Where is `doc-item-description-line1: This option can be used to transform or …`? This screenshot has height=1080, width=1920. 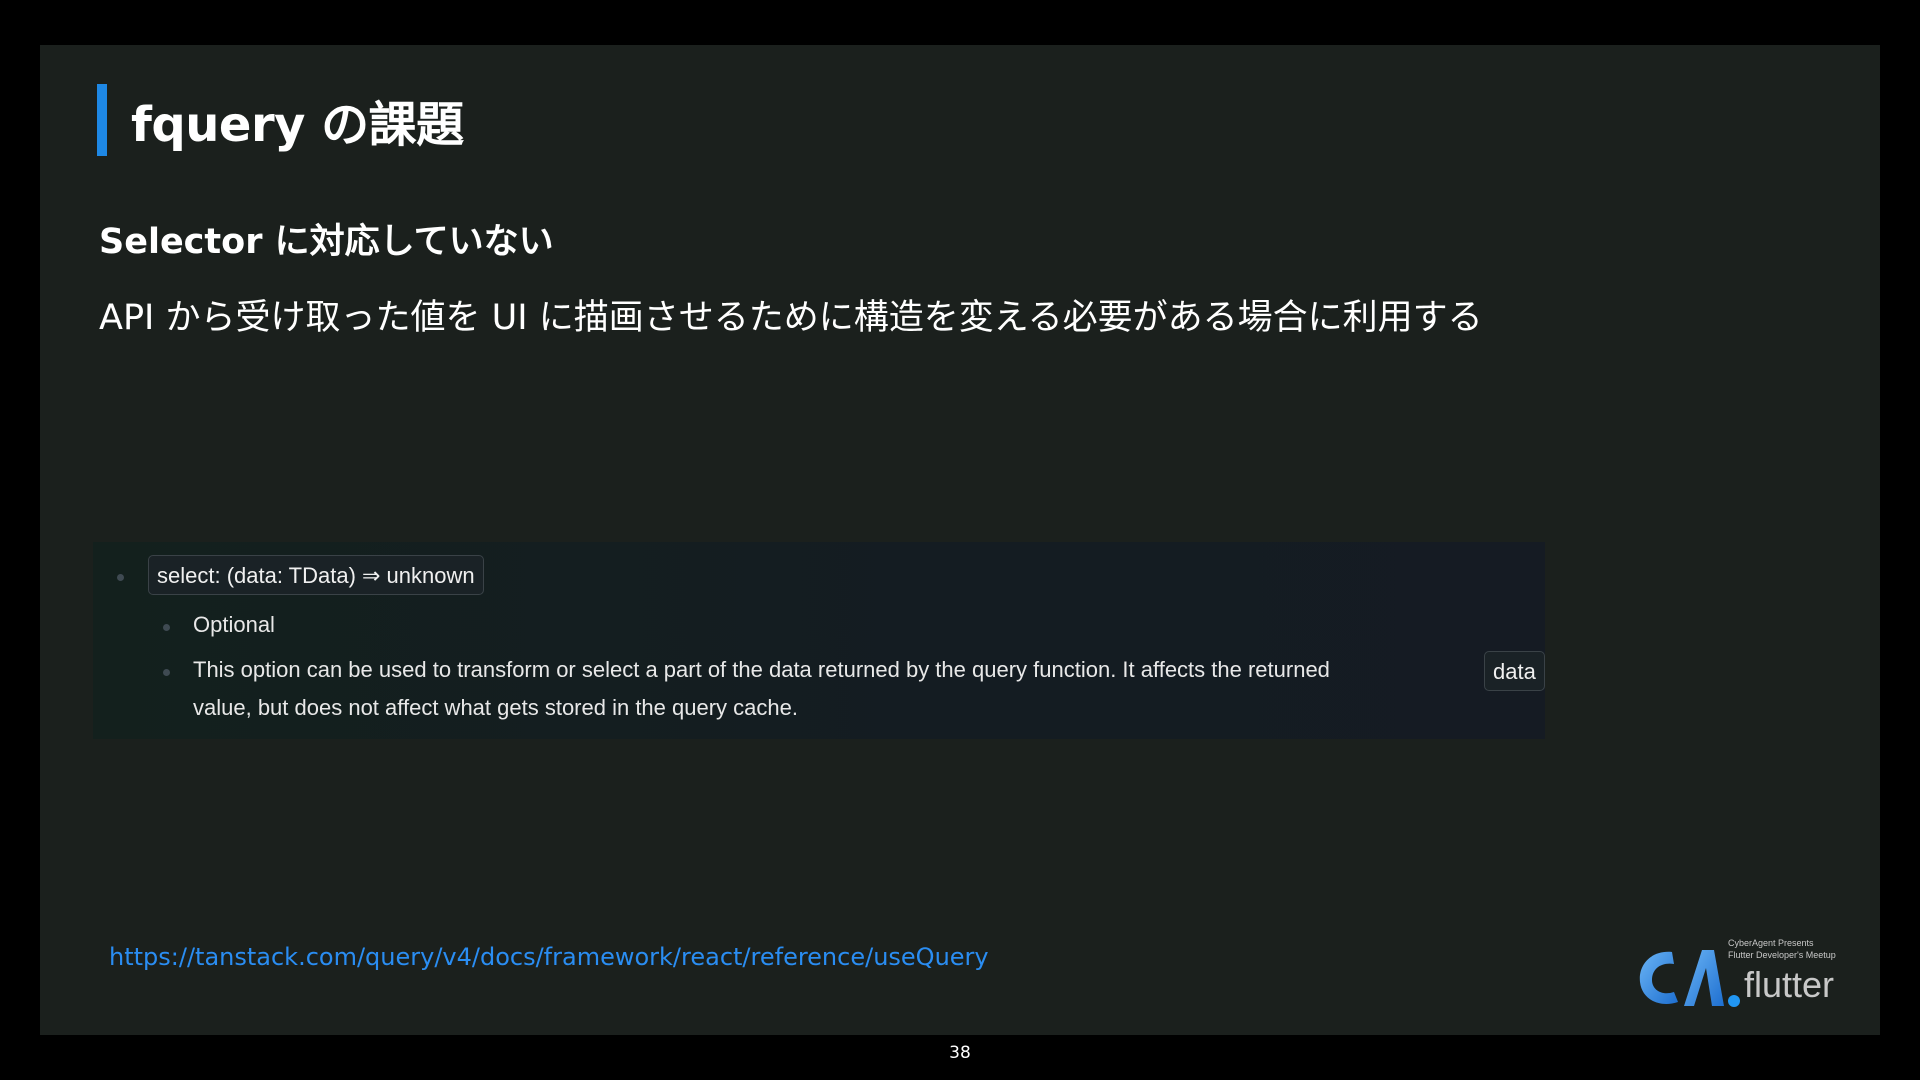 doc-item-description-line1: This option can be used to transform or … is located at coordinates (761, 669).